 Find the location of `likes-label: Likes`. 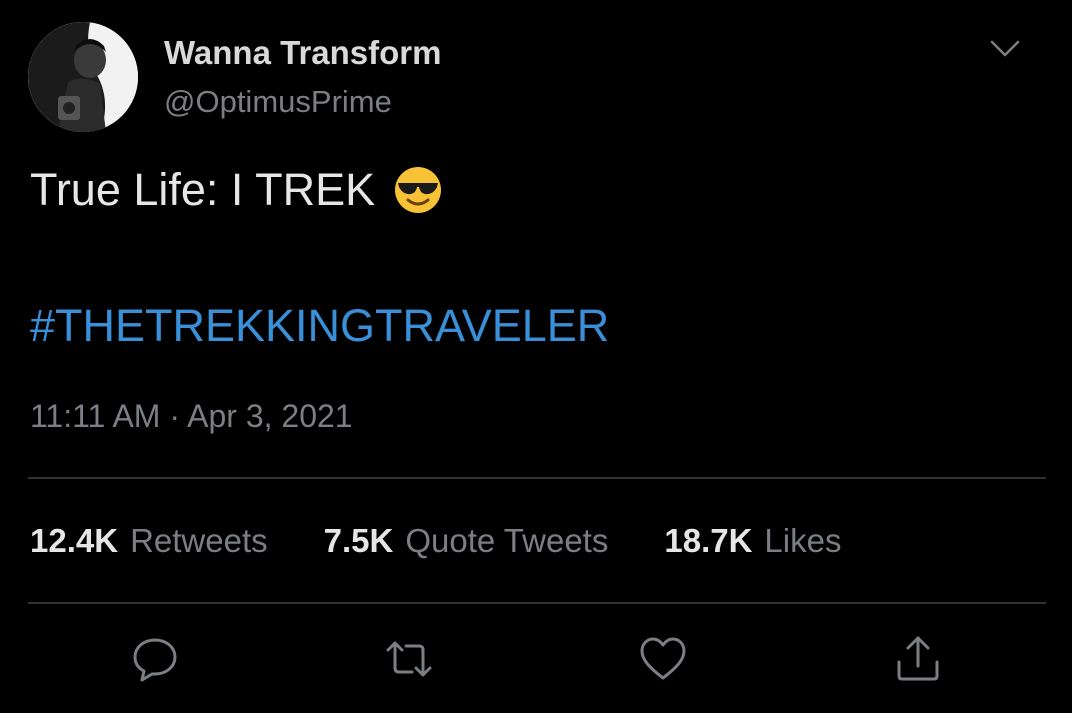

likes-label: Likes is located at coordinates (803, 540).